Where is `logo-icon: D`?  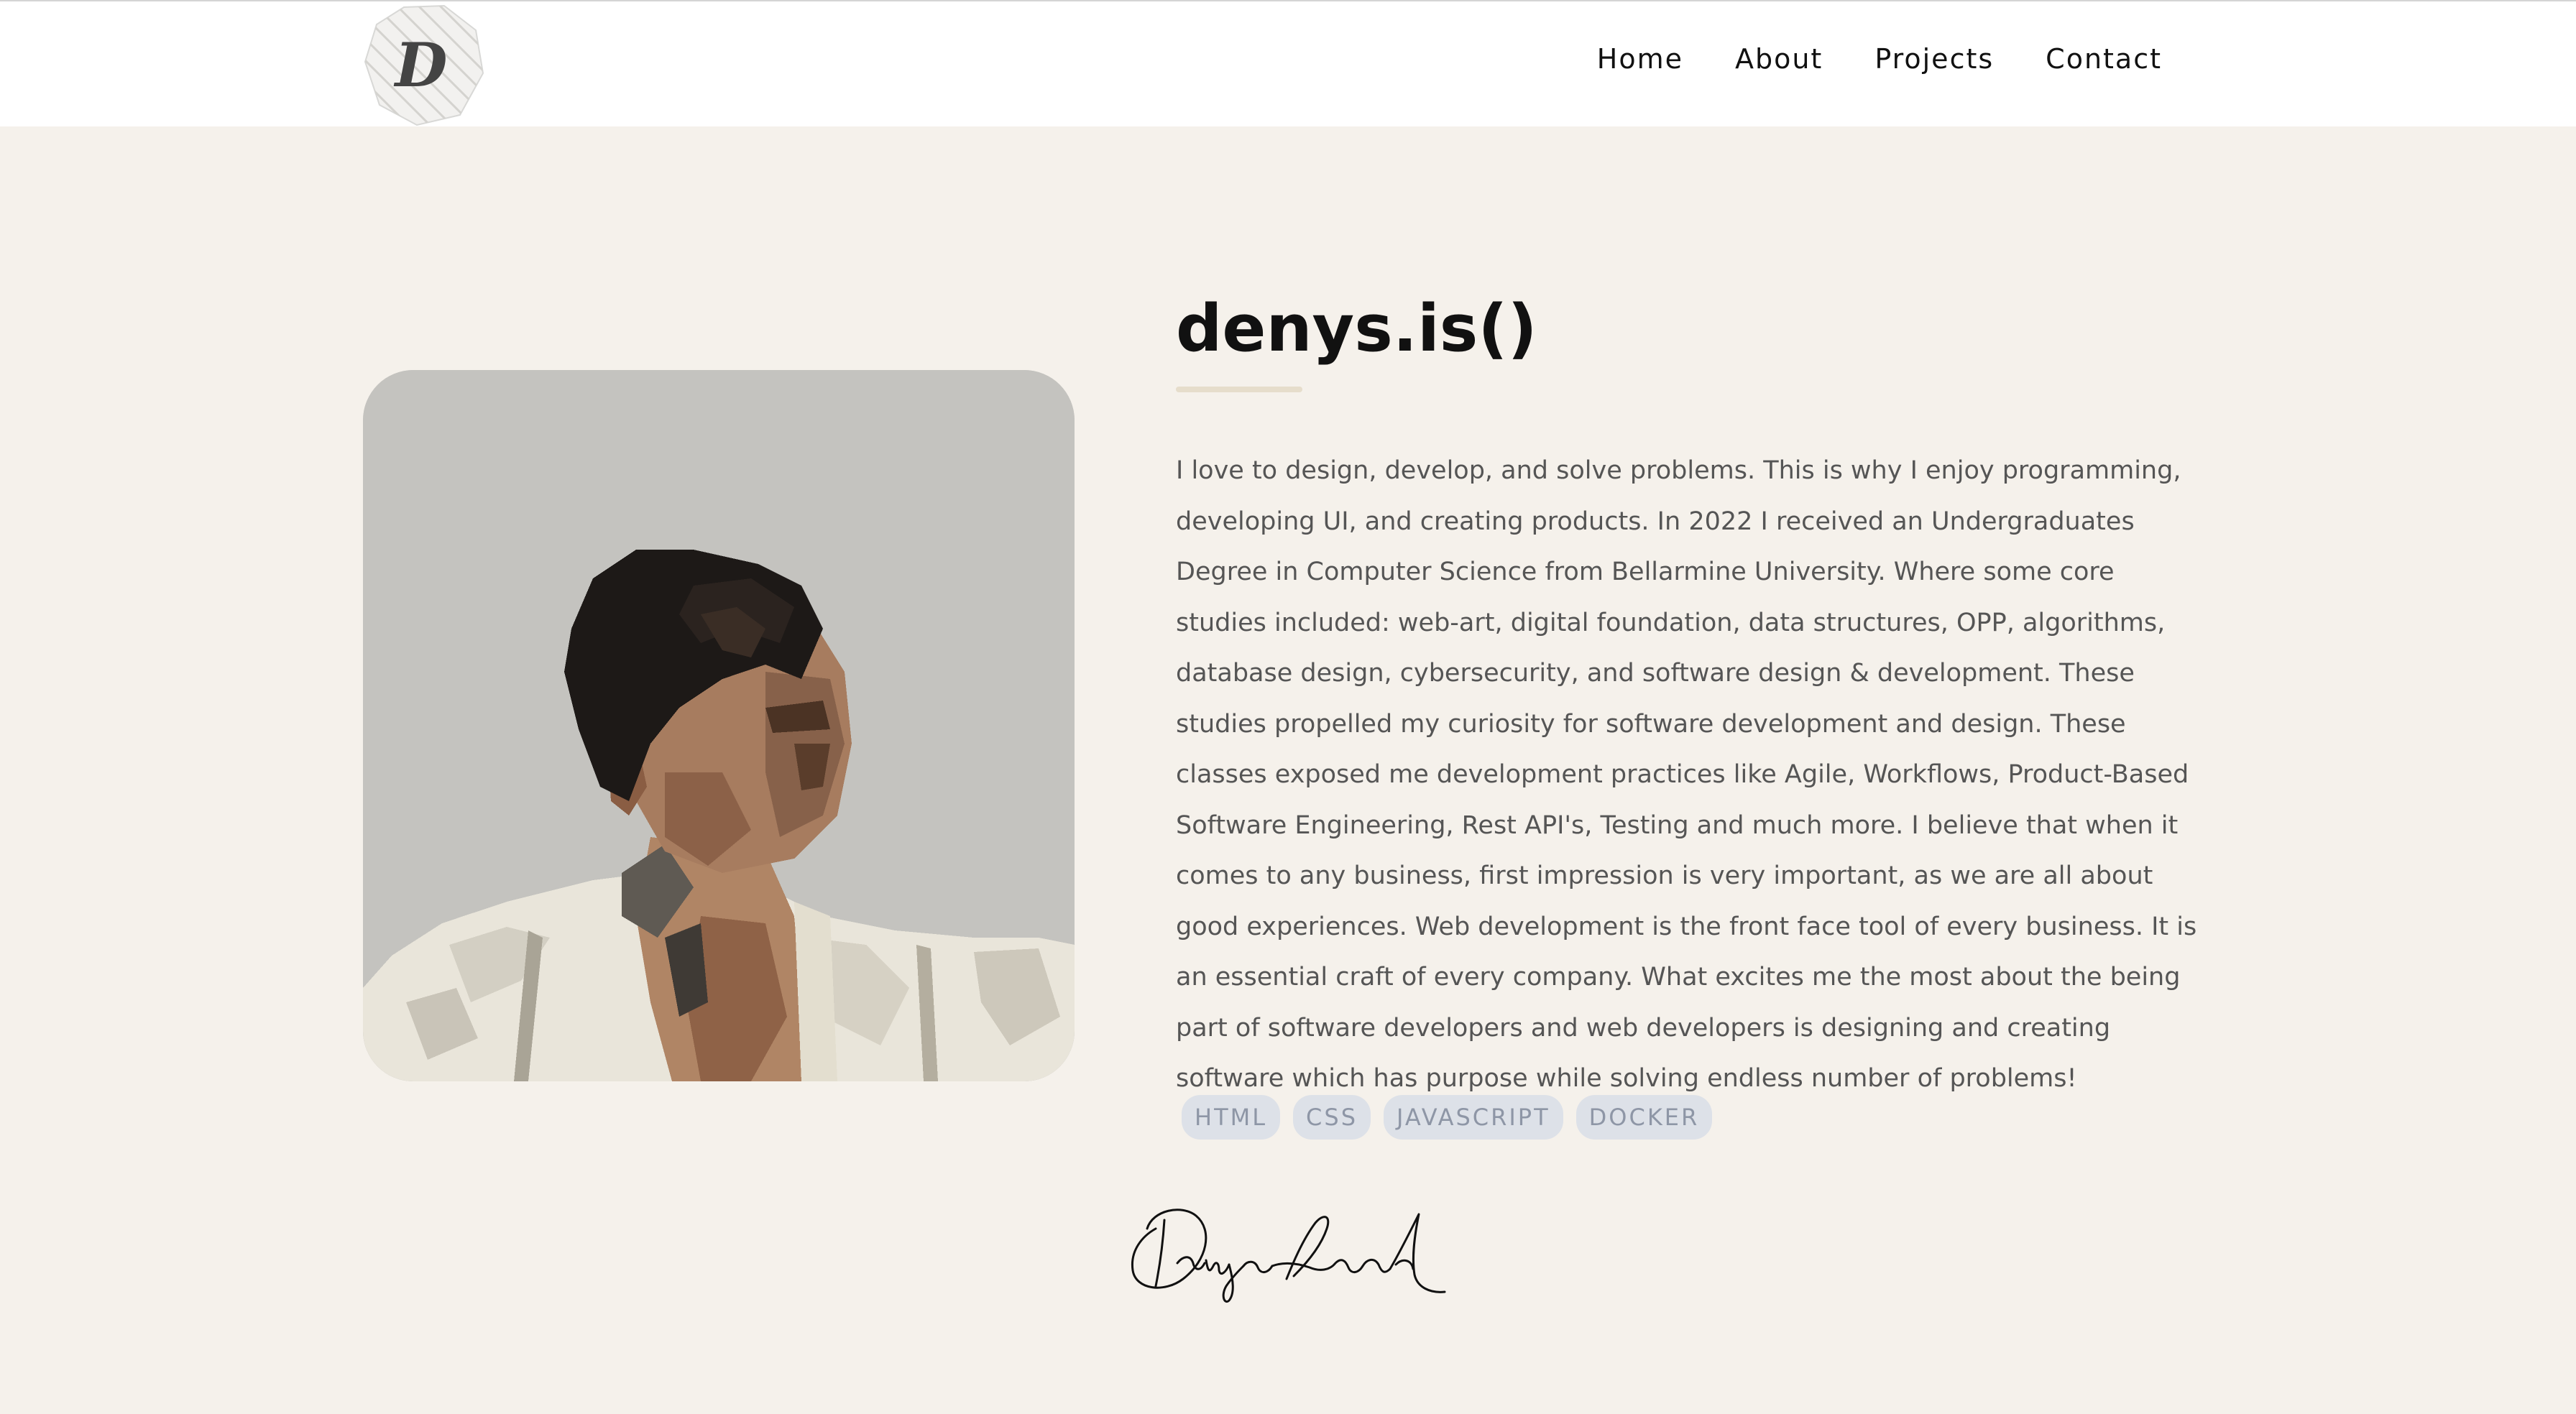
logo-icon: D is located at coordinates (424, 65).